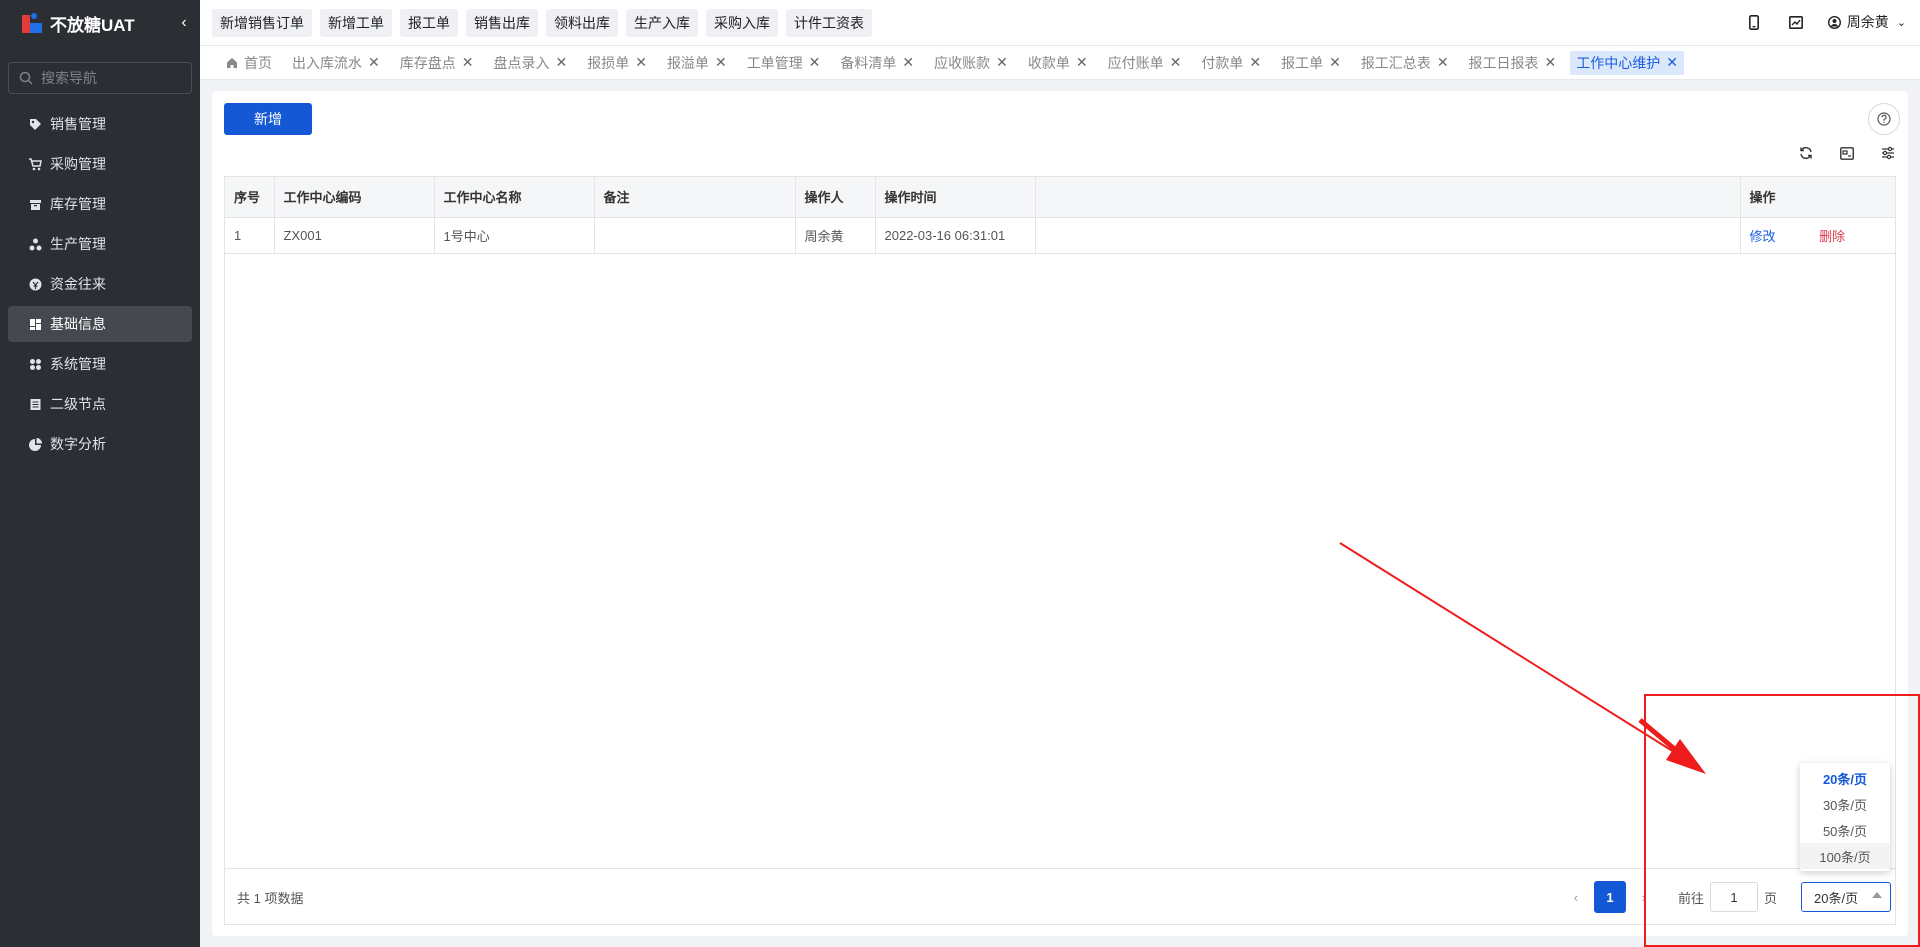 This screenshot has width=1920, height=947. I want to click on tab-work-orders: 工单管理 ✕, so click(784, 63).